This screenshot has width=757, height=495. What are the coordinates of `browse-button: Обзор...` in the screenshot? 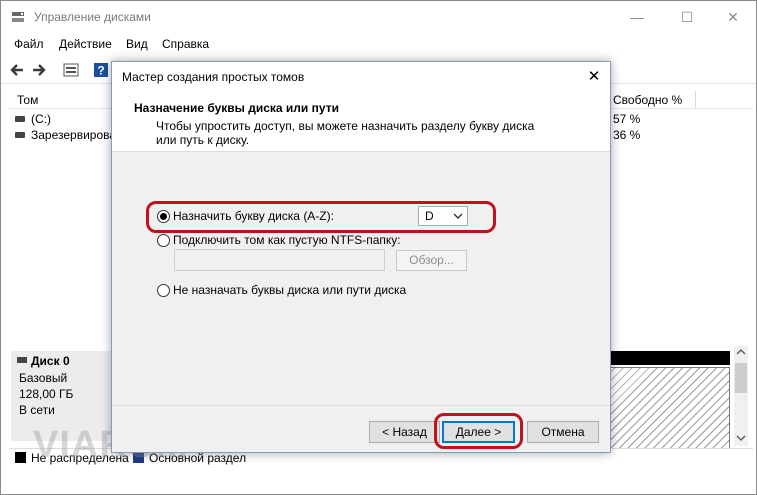 It's located at (431, 260).